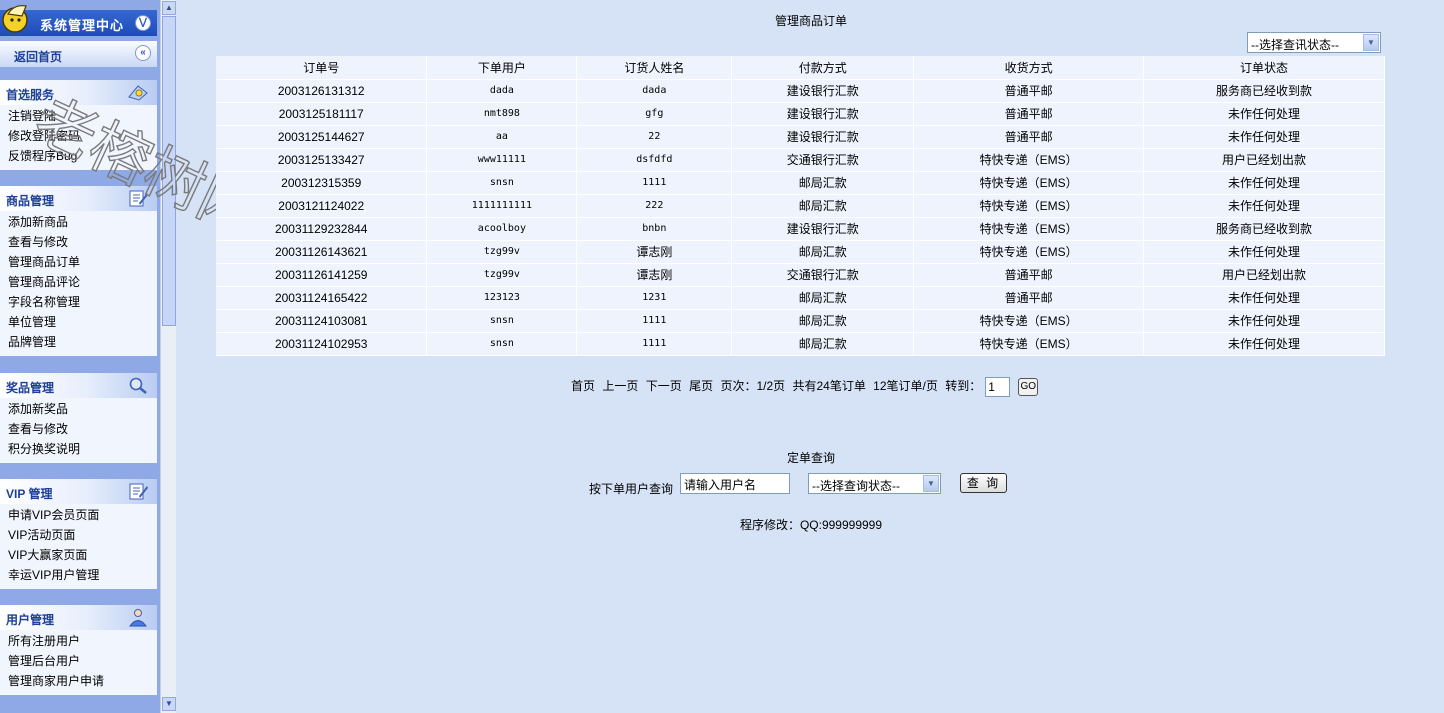 Image resolution: width=1444 pixels, height=713 pixels. Describe the element at coordinates (502, 229) in the screenshot. I see `user-cell: acoolboy` at that location.